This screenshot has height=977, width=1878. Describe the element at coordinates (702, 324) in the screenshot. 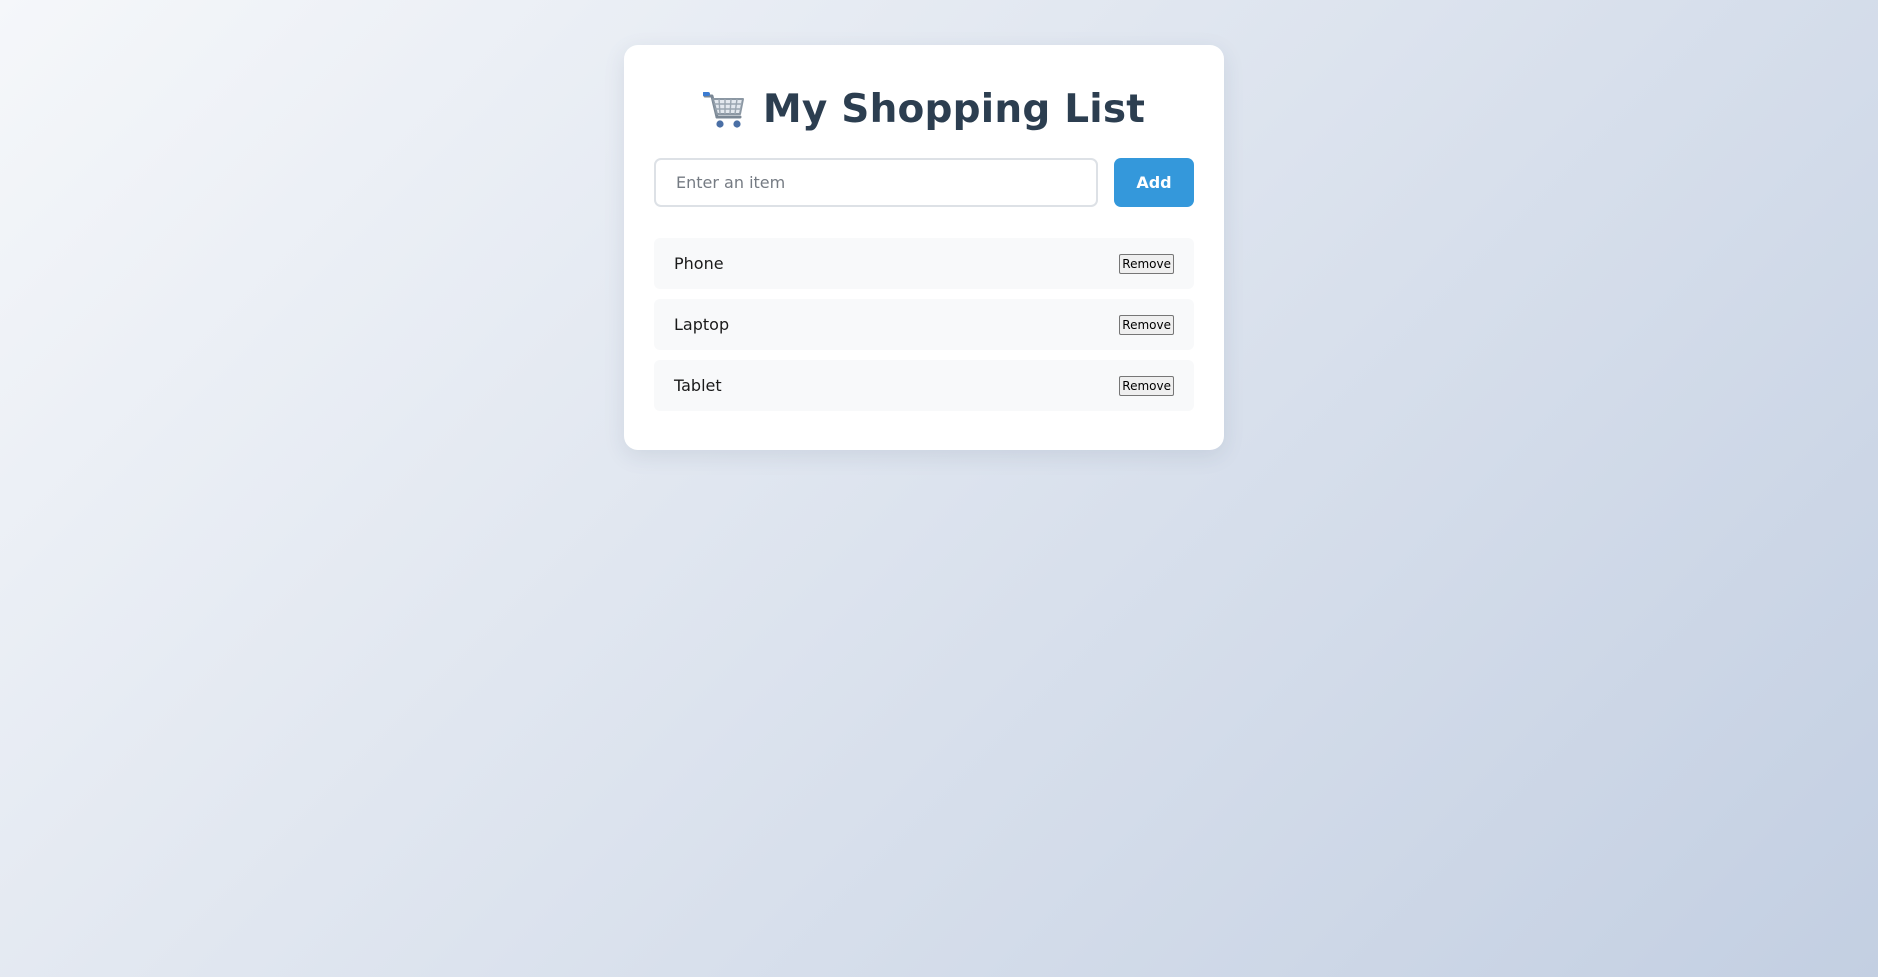

I see `item-name: Laptop` at that location.